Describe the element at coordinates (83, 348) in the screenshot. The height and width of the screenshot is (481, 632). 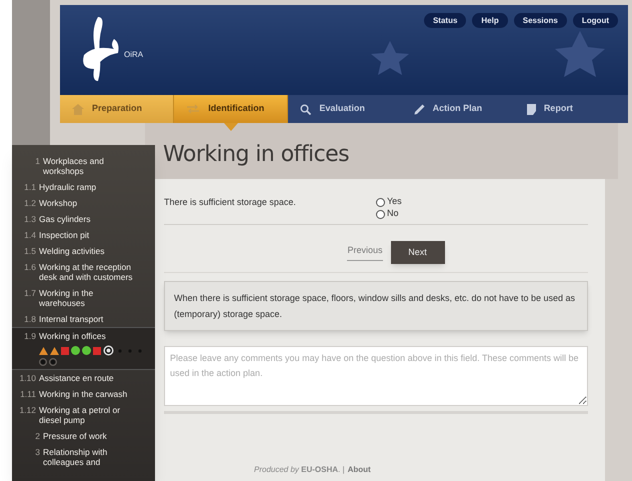
I see `sidebar-item: 1.9 Working in offices` at that location.